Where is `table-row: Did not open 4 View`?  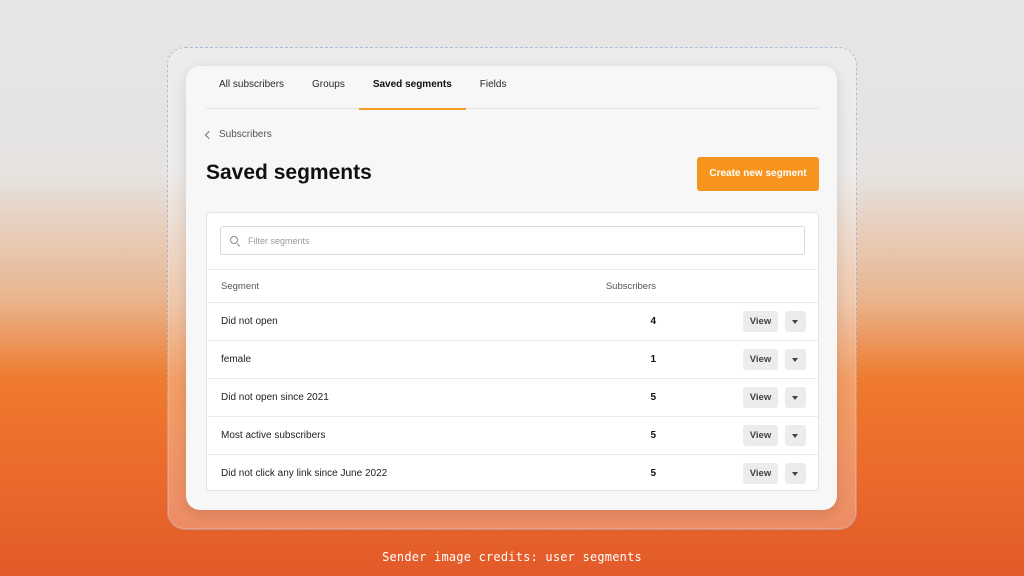 table-row: Did not open 4 View is located at coordinates (512, 322).